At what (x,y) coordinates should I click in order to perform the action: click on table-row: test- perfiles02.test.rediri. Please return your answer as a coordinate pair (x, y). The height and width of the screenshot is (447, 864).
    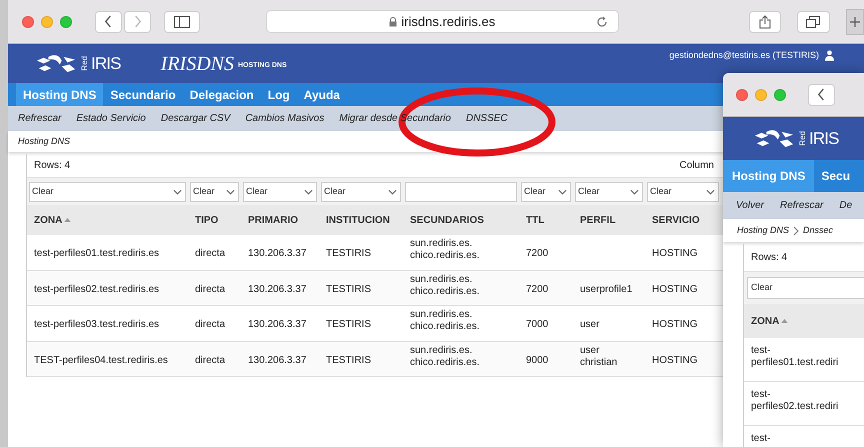
    Looking at the image, I should click on (804, 404).